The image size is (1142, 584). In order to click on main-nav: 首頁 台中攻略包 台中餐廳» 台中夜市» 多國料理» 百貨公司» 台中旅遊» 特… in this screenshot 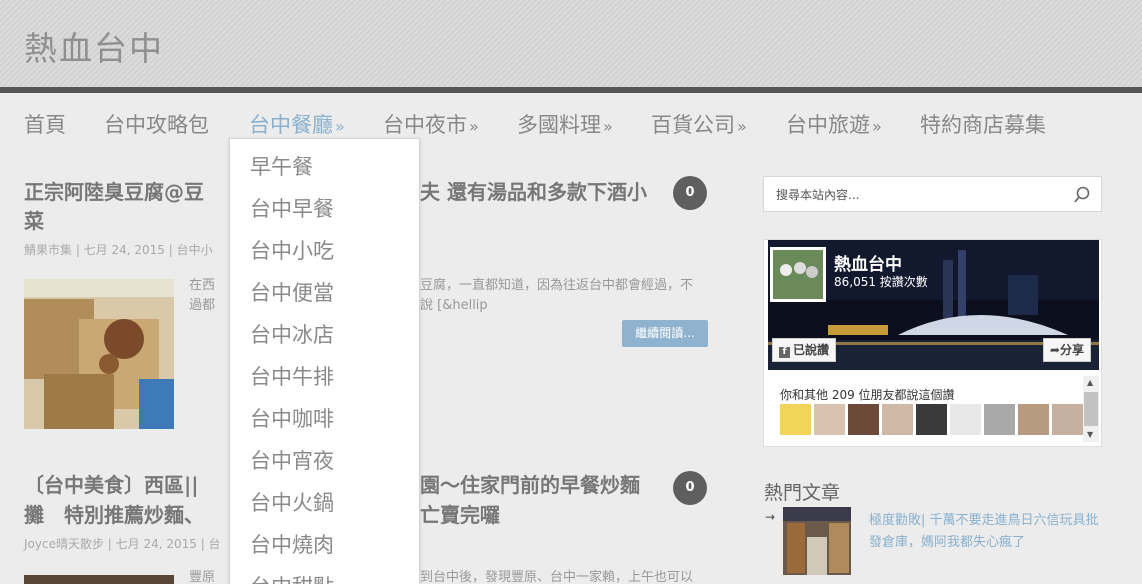, I will do `click(571, 123)`.